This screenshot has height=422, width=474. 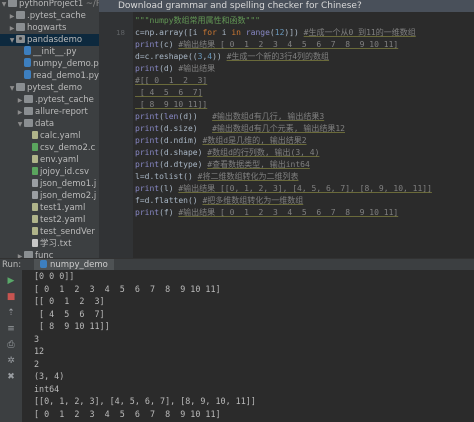 What do you see at coordinates (229, 117) in the screenshot?
I see `code-line: print(len(d)) #输出数组d有几行, 输出结果3` at bounding box center [229, 117].